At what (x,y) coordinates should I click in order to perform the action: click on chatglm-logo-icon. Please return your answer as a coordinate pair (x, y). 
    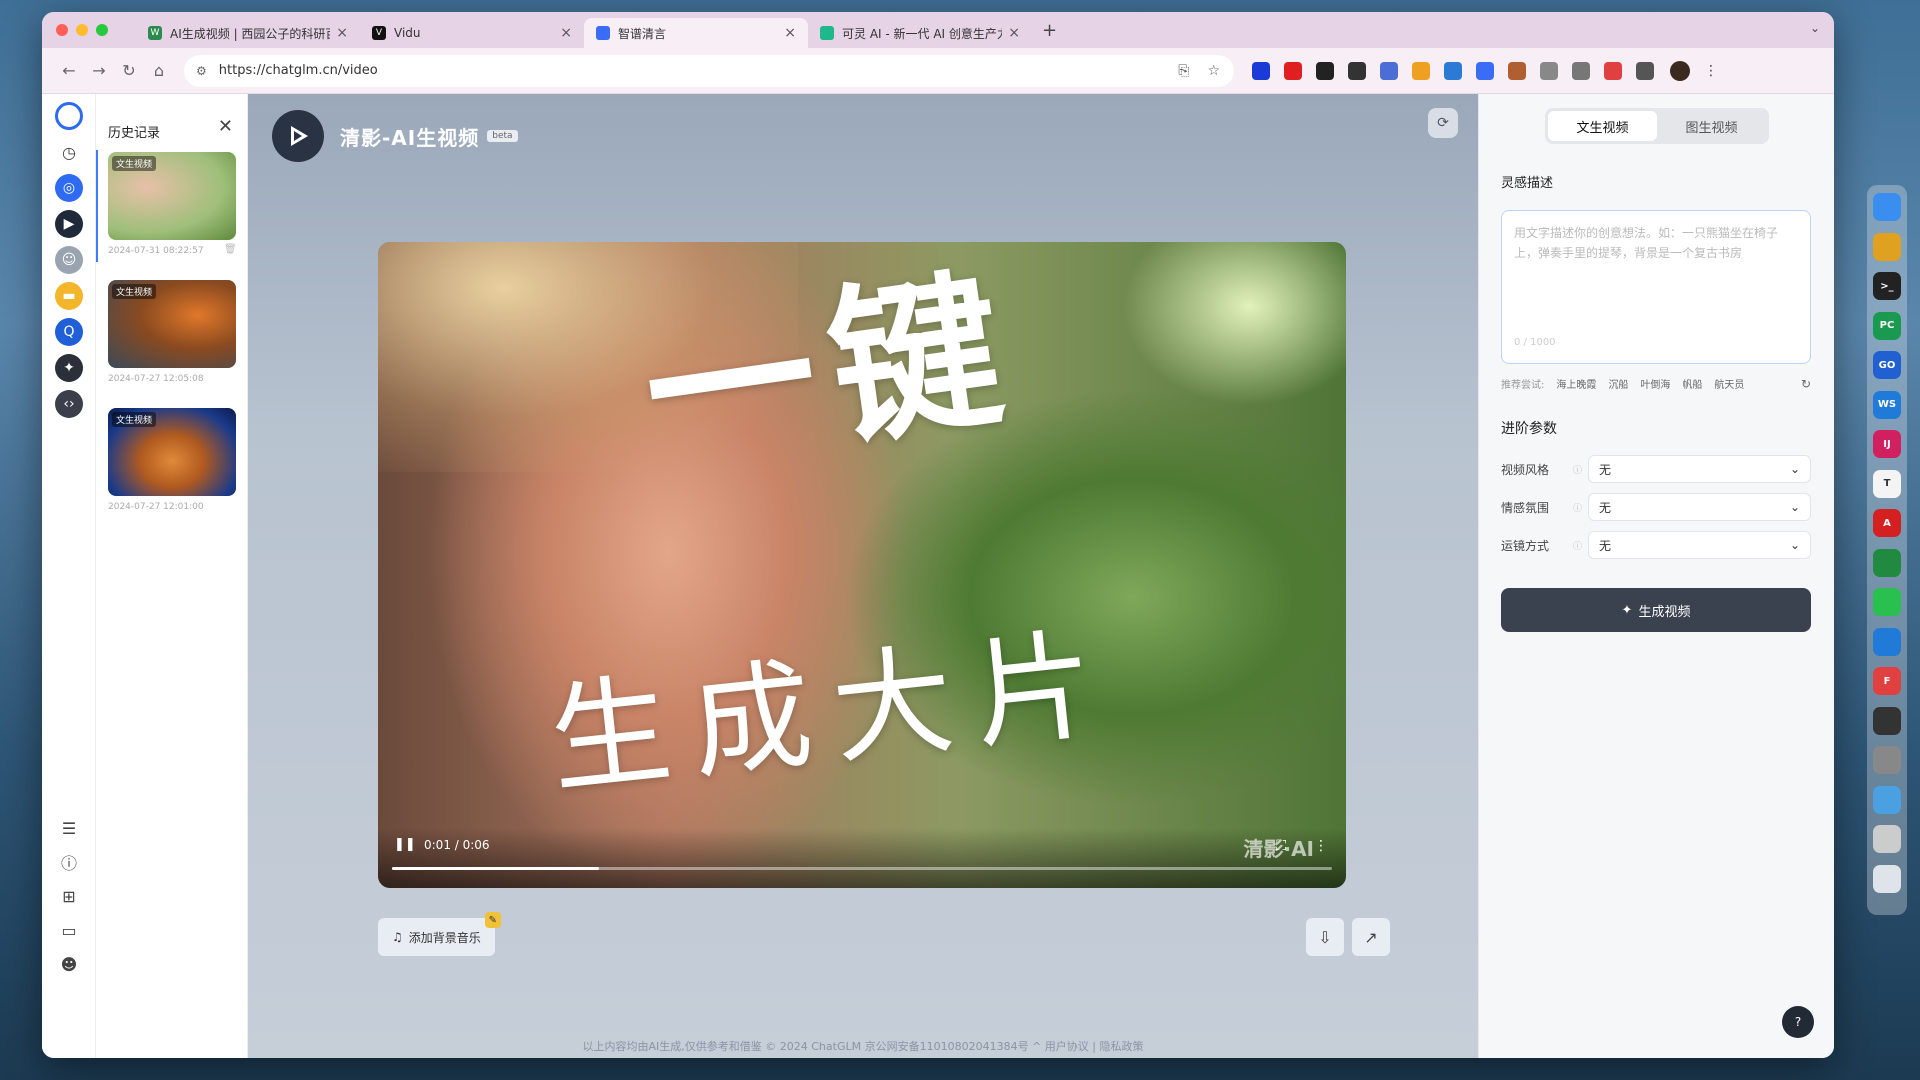
    Looking at the image, I should click on (69, 116).